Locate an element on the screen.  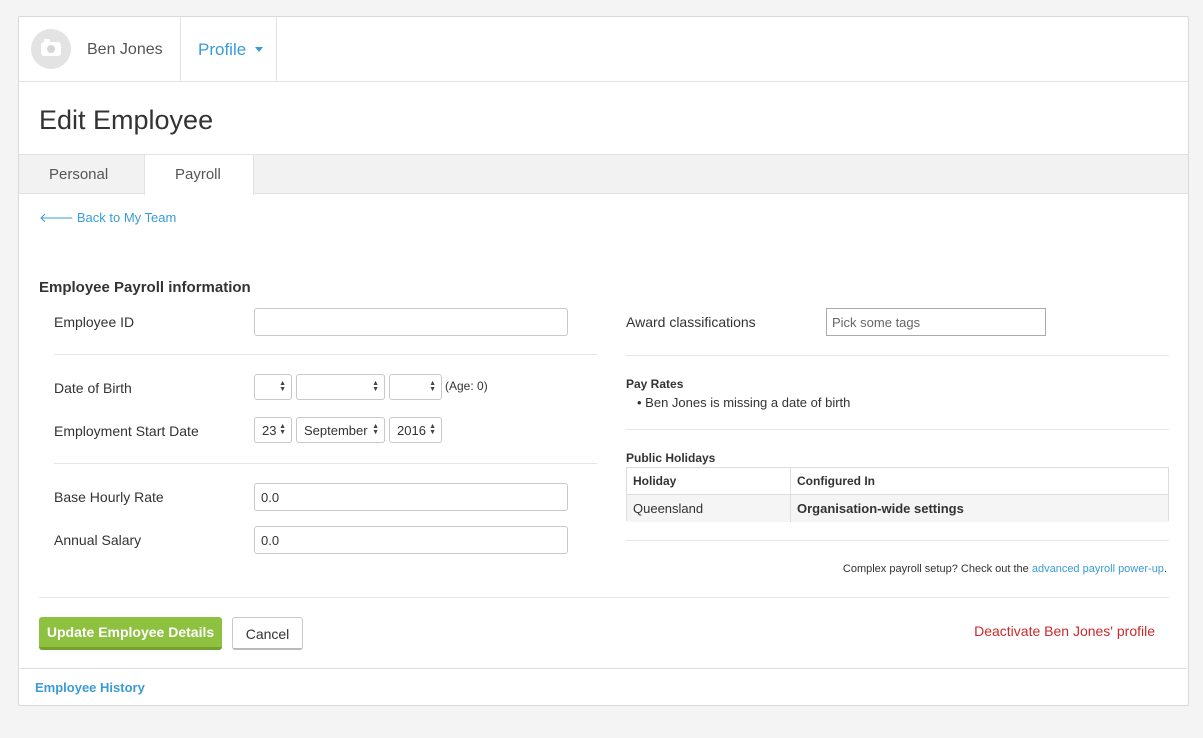
profile-label: Profile is located at coordinates (222, 49).